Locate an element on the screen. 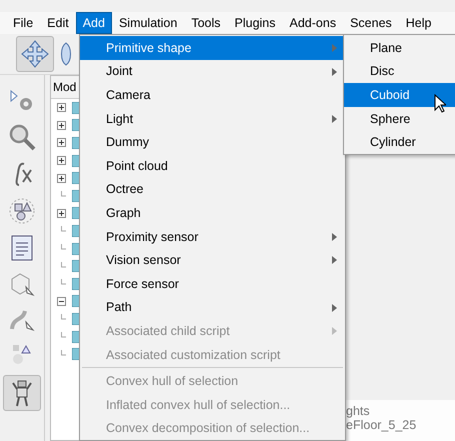  menu-item: Cylinder is located at coordinates (399, 142).